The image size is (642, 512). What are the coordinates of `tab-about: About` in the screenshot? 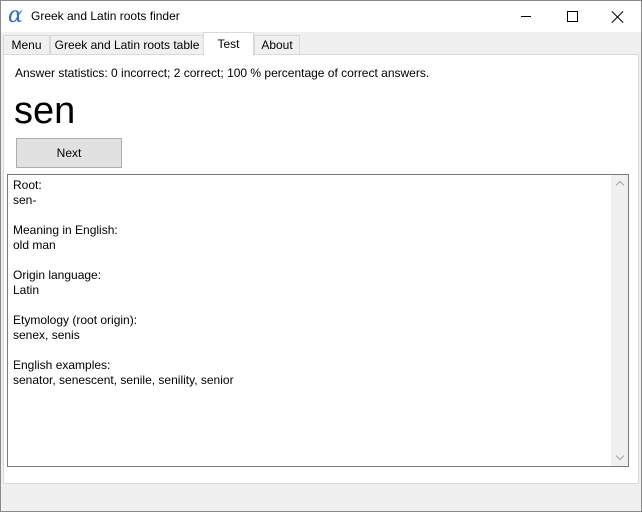 It's located at (277, 45).